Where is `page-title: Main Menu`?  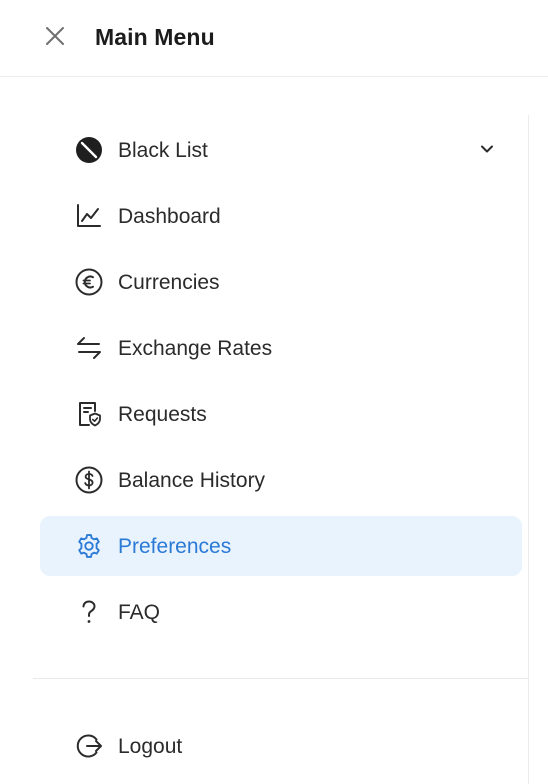 page-title: Main Menu is located at coordinates (155, 37).